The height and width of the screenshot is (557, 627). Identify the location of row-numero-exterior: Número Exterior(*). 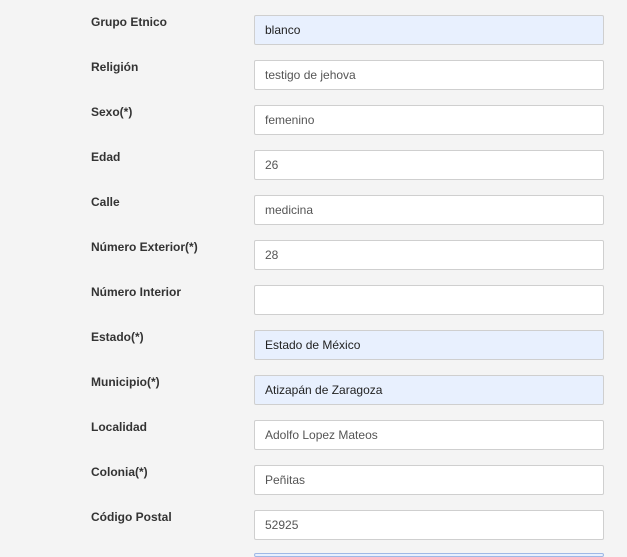
(313, 262).